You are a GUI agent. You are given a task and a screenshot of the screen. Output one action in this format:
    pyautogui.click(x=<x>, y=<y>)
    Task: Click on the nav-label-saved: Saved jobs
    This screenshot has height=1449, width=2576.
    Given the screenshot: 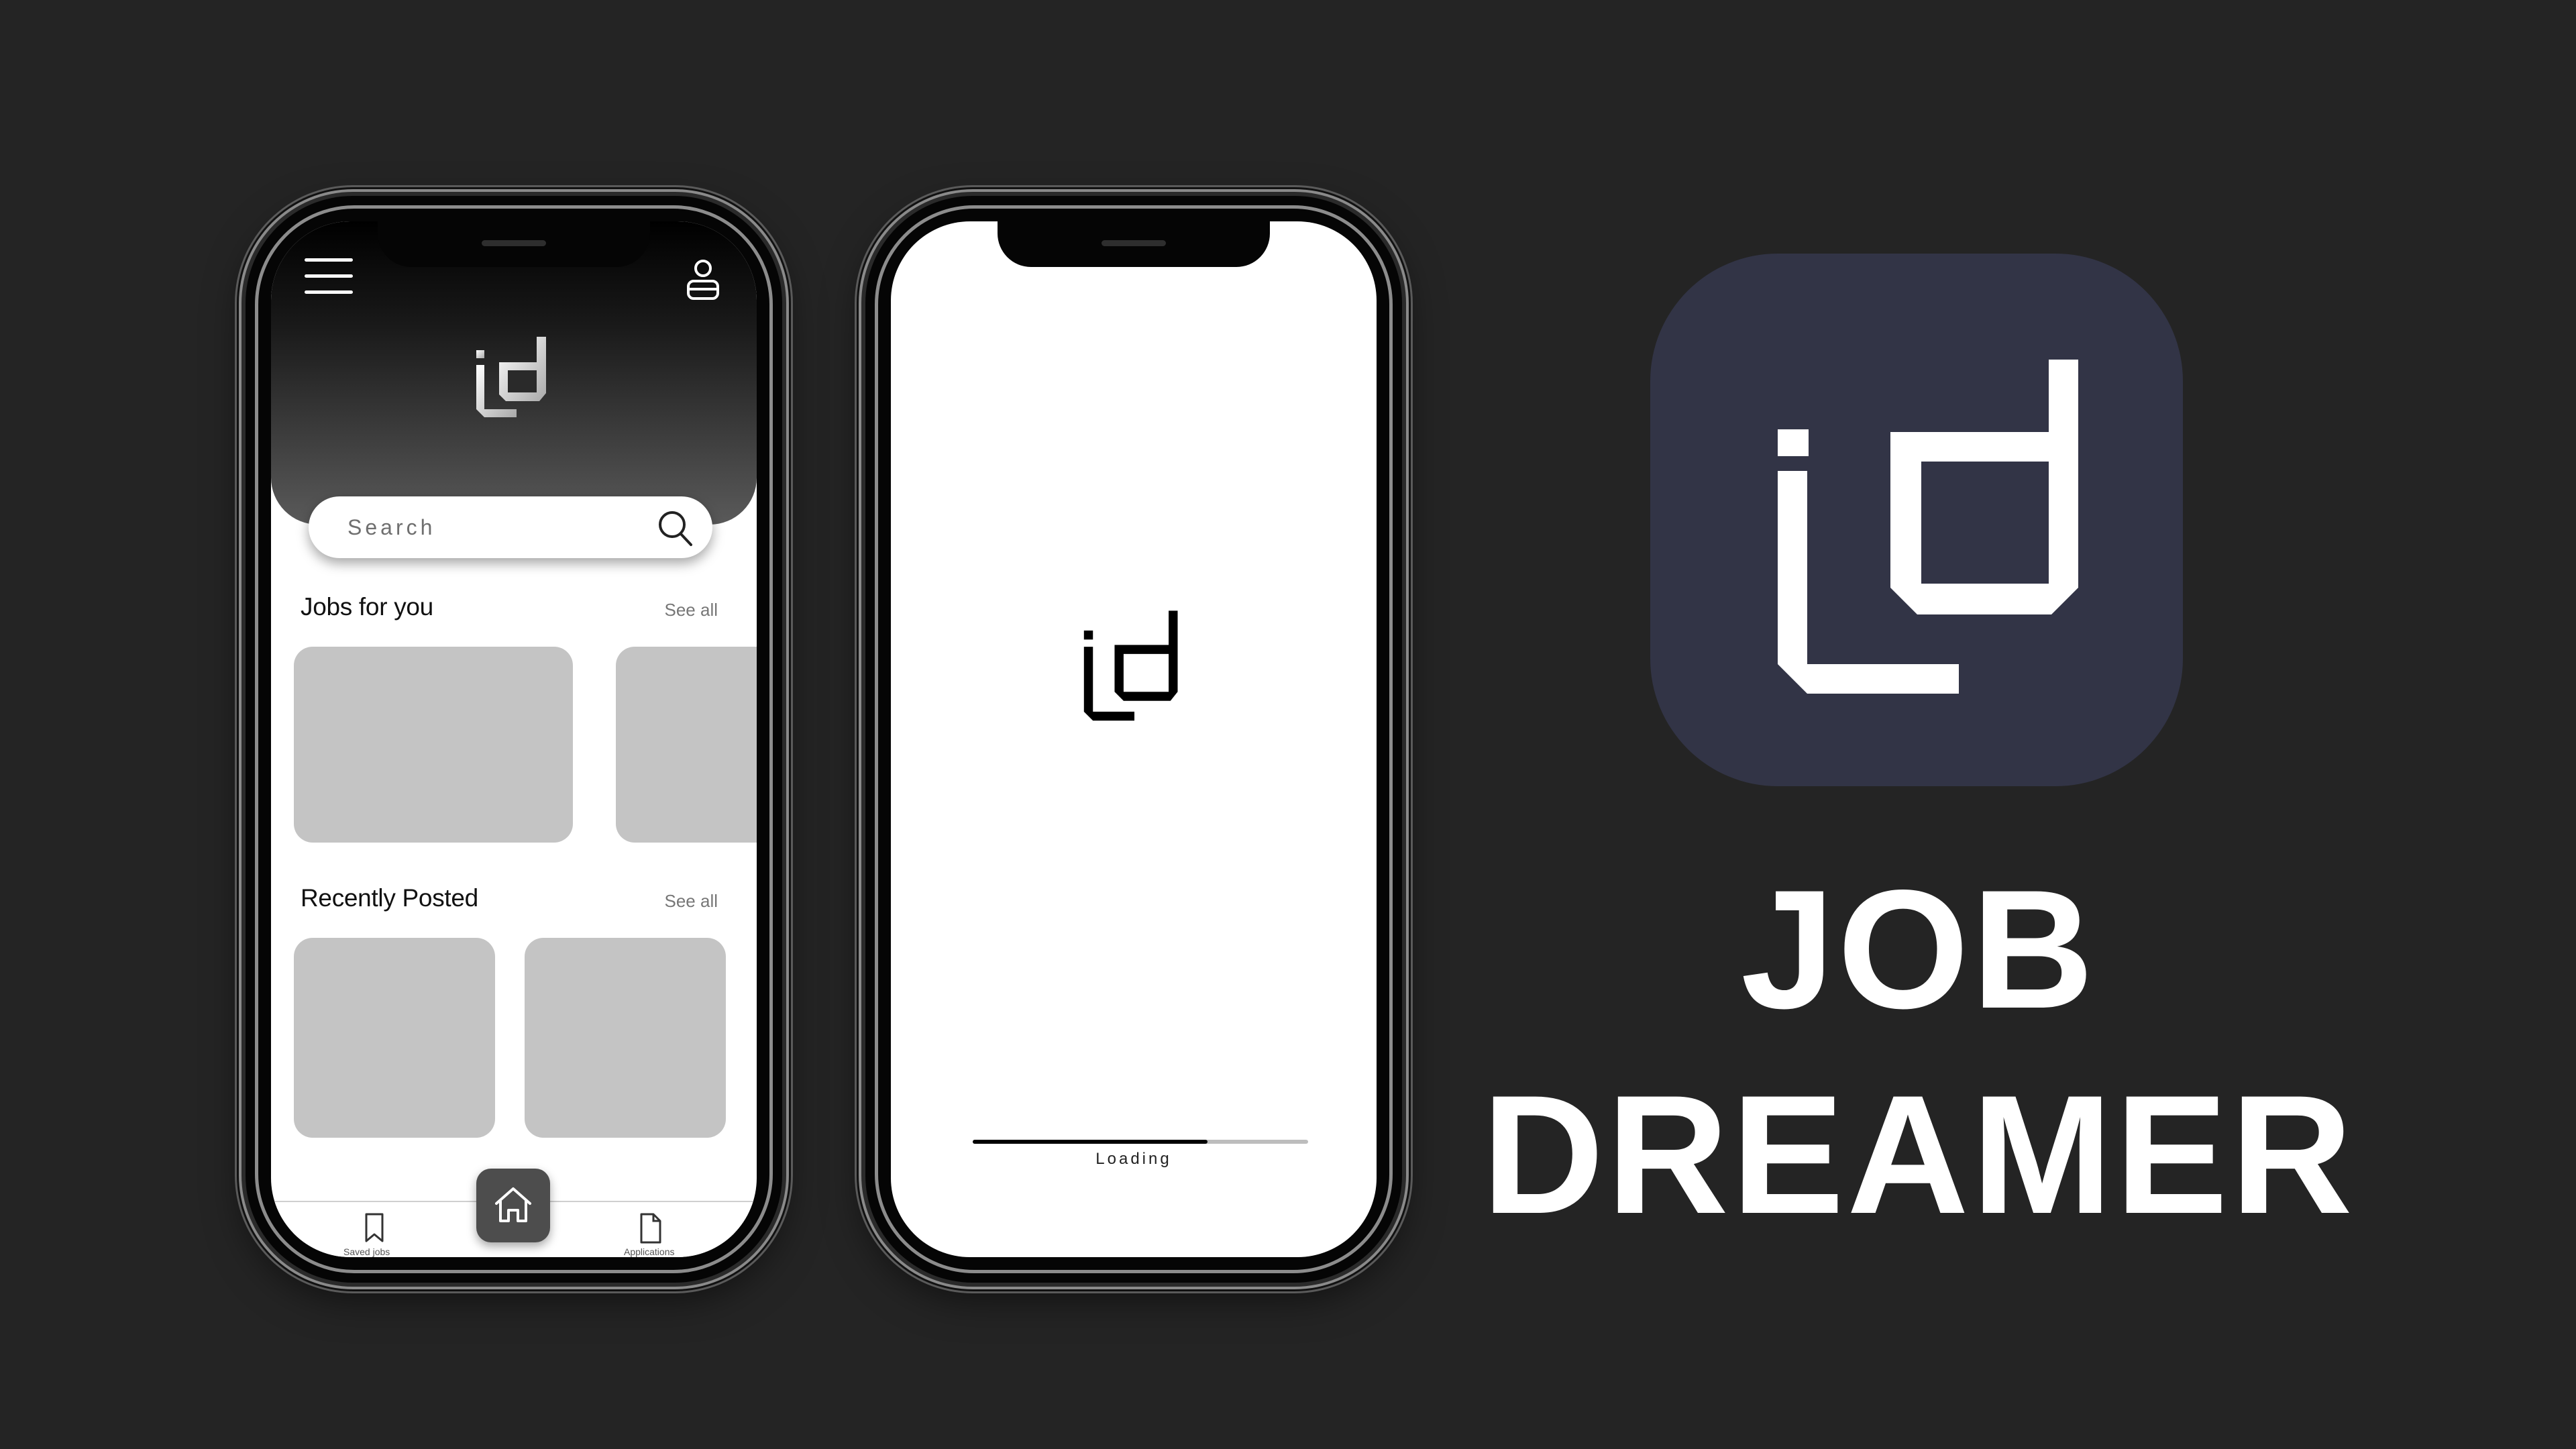 What is the action you would take?
    pyautogui.click(x=366, y=1251)
    